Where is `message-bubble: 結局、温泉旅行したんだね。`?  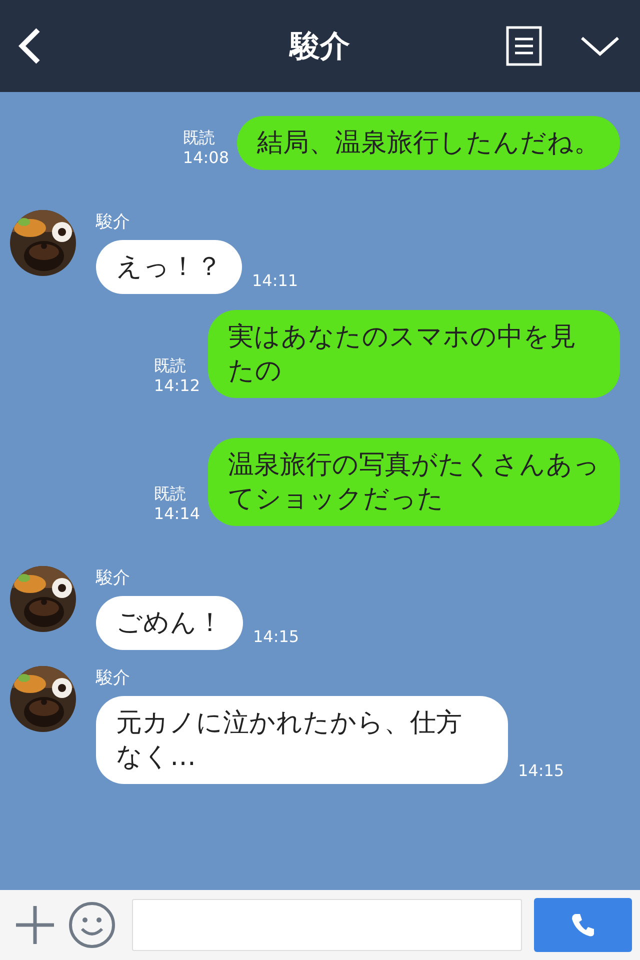 message-bubble: 結局、温泉旅行したんだね。 is located at coordinates (428, 143).